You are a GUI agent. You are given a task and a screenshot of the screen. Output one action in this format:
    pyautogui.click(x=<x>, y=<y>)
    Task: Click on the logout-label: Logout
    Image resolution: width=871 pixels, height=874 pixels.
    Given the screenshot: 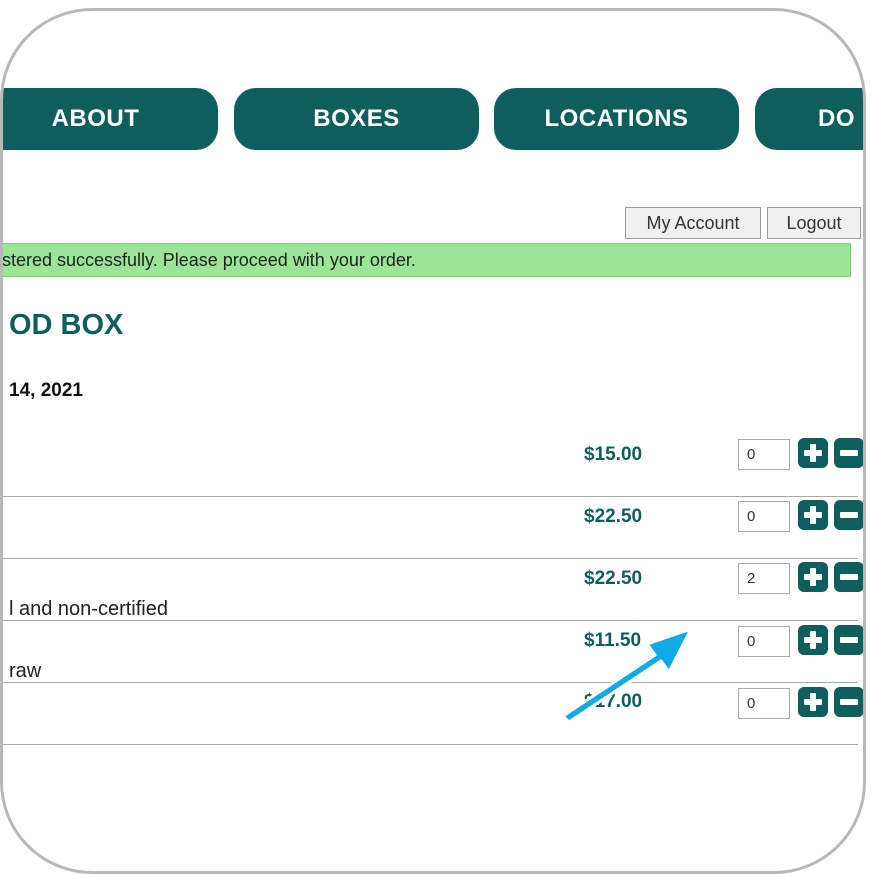 What is the action you would take?
    pyautogui.click(x=814, y=222)
    